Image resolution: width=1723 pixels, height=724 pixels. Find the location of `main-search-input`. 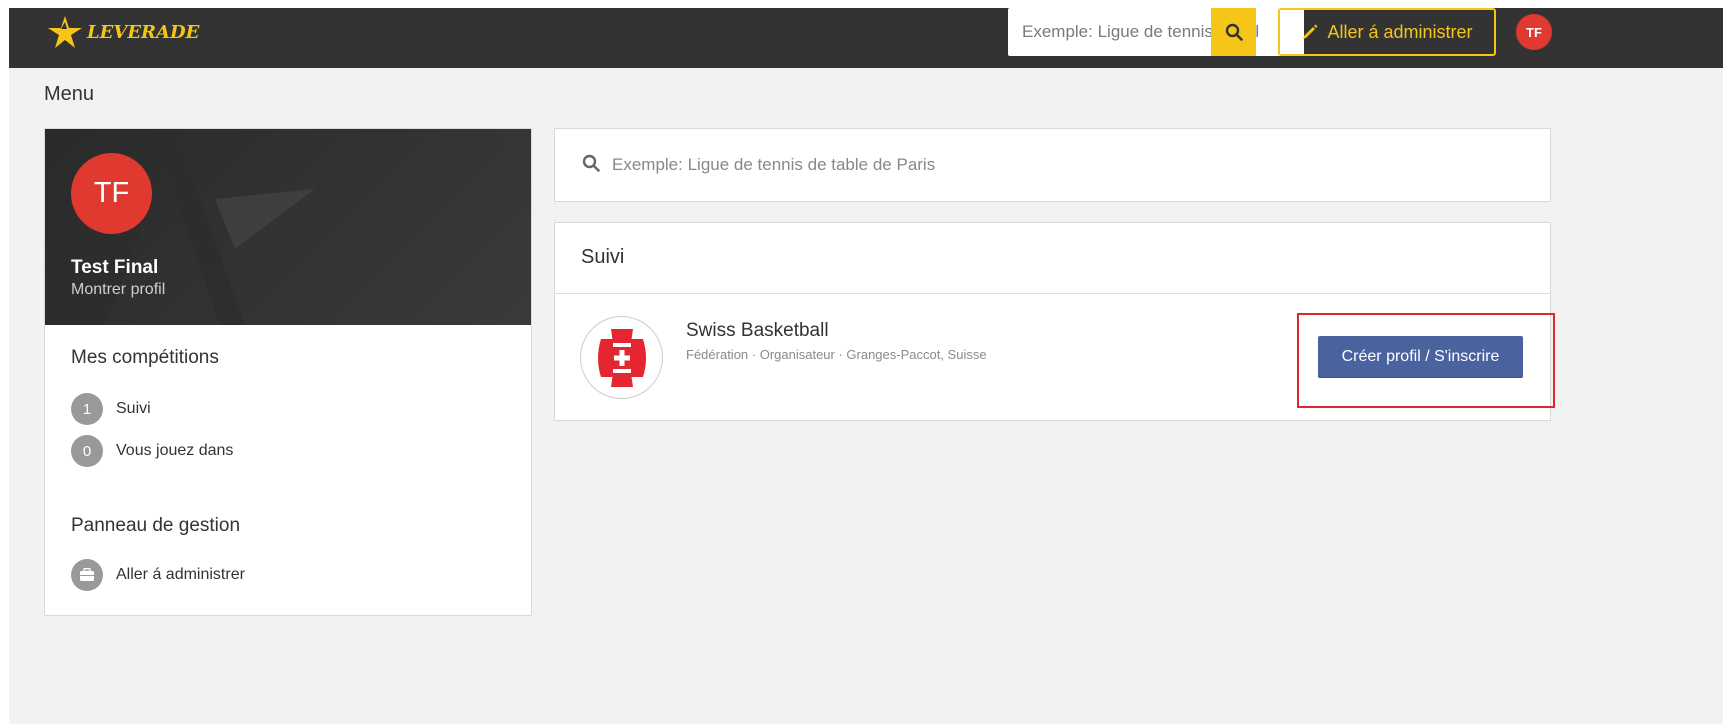

main-search-input is located at coordinates (1072, 165).